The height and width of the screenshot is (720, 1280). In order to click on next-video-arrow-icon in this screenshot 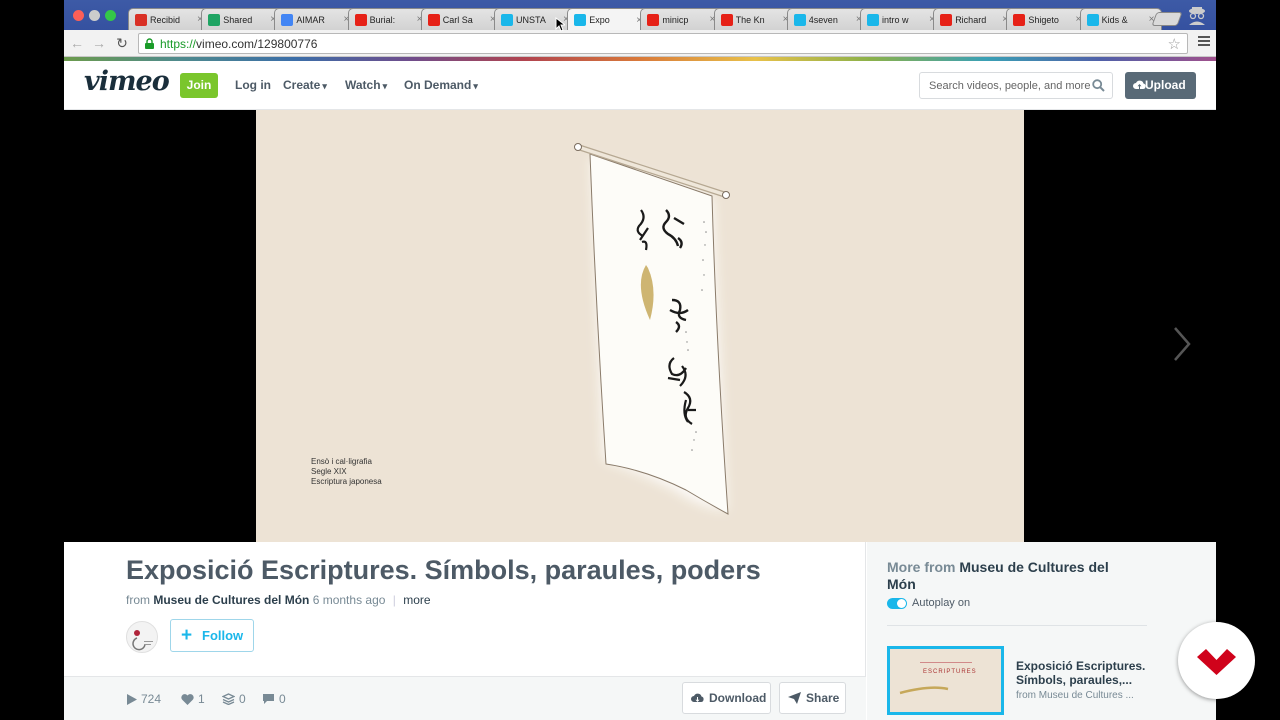, I will do `click(1182, 344)`.